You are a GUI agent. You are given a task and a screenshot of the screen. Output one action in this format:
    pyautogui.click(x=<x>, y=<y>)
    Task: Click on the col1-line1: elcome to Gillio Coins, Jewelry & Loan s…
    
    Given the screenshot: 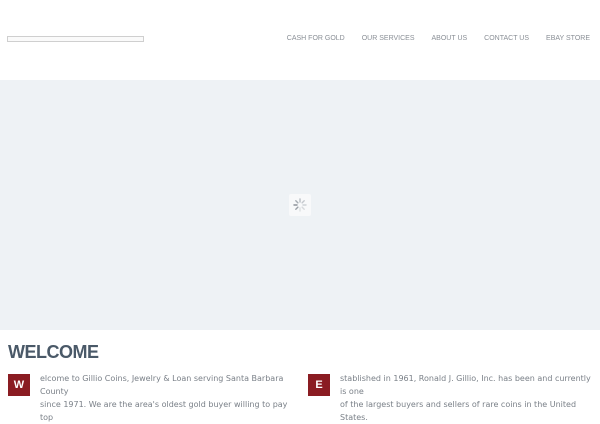 What is the action you would take?
    pyautogui.click(x=162, y=385)
    